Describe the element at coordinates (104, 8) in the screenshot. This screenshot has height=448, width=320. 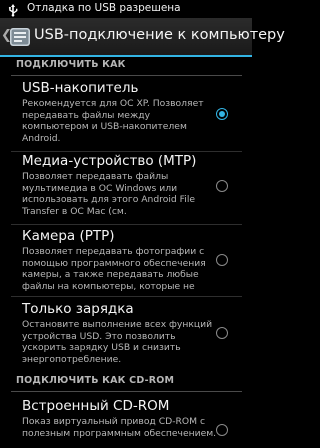
I see `status-notification-text: Отладка по USB разрешена` at that location.